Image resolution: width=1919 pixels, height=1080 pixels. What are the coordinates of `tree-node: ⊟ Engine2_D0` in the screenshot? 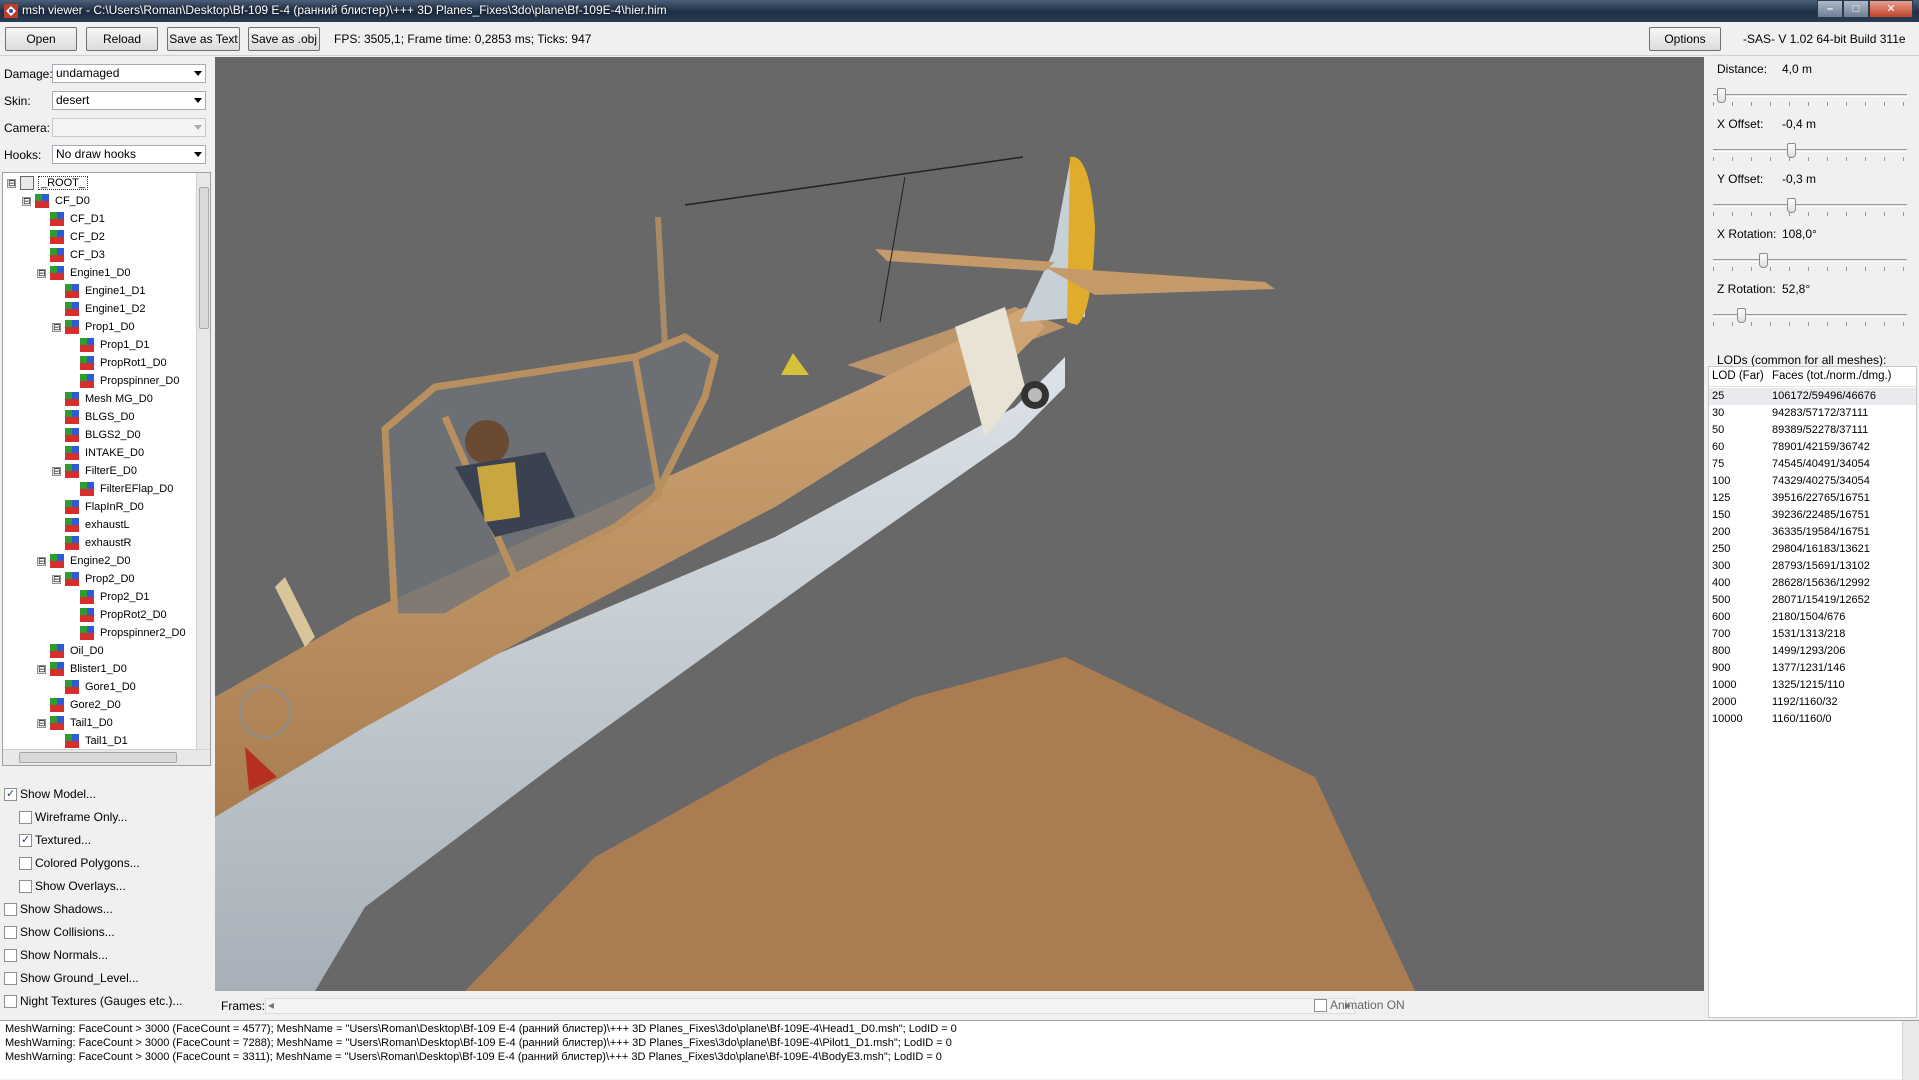 It's located at (84, 561).